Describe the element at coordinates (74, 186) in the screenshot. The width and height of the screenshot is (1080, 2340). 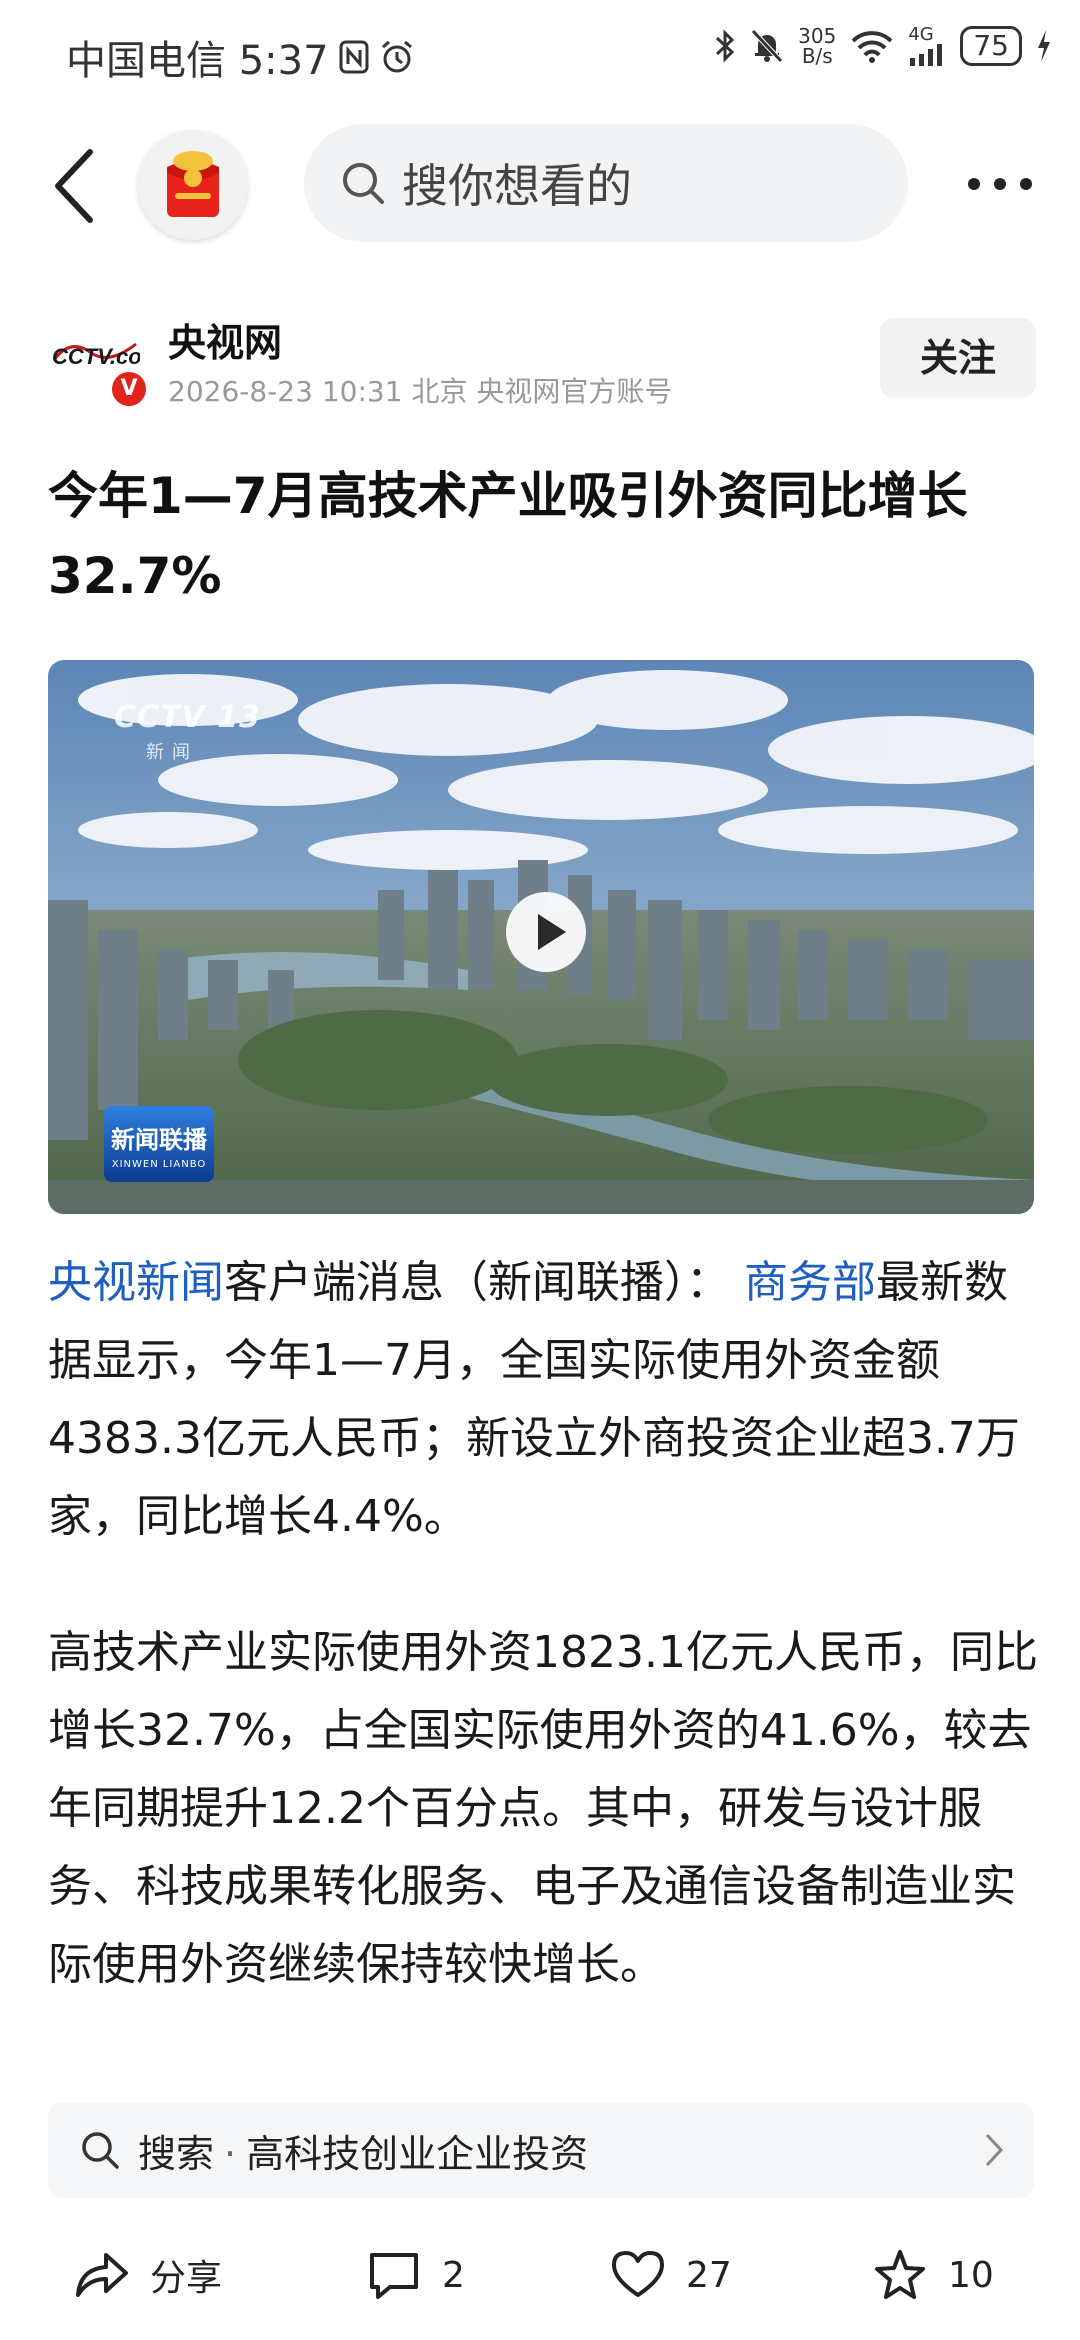
I see `back-icon` at that location.